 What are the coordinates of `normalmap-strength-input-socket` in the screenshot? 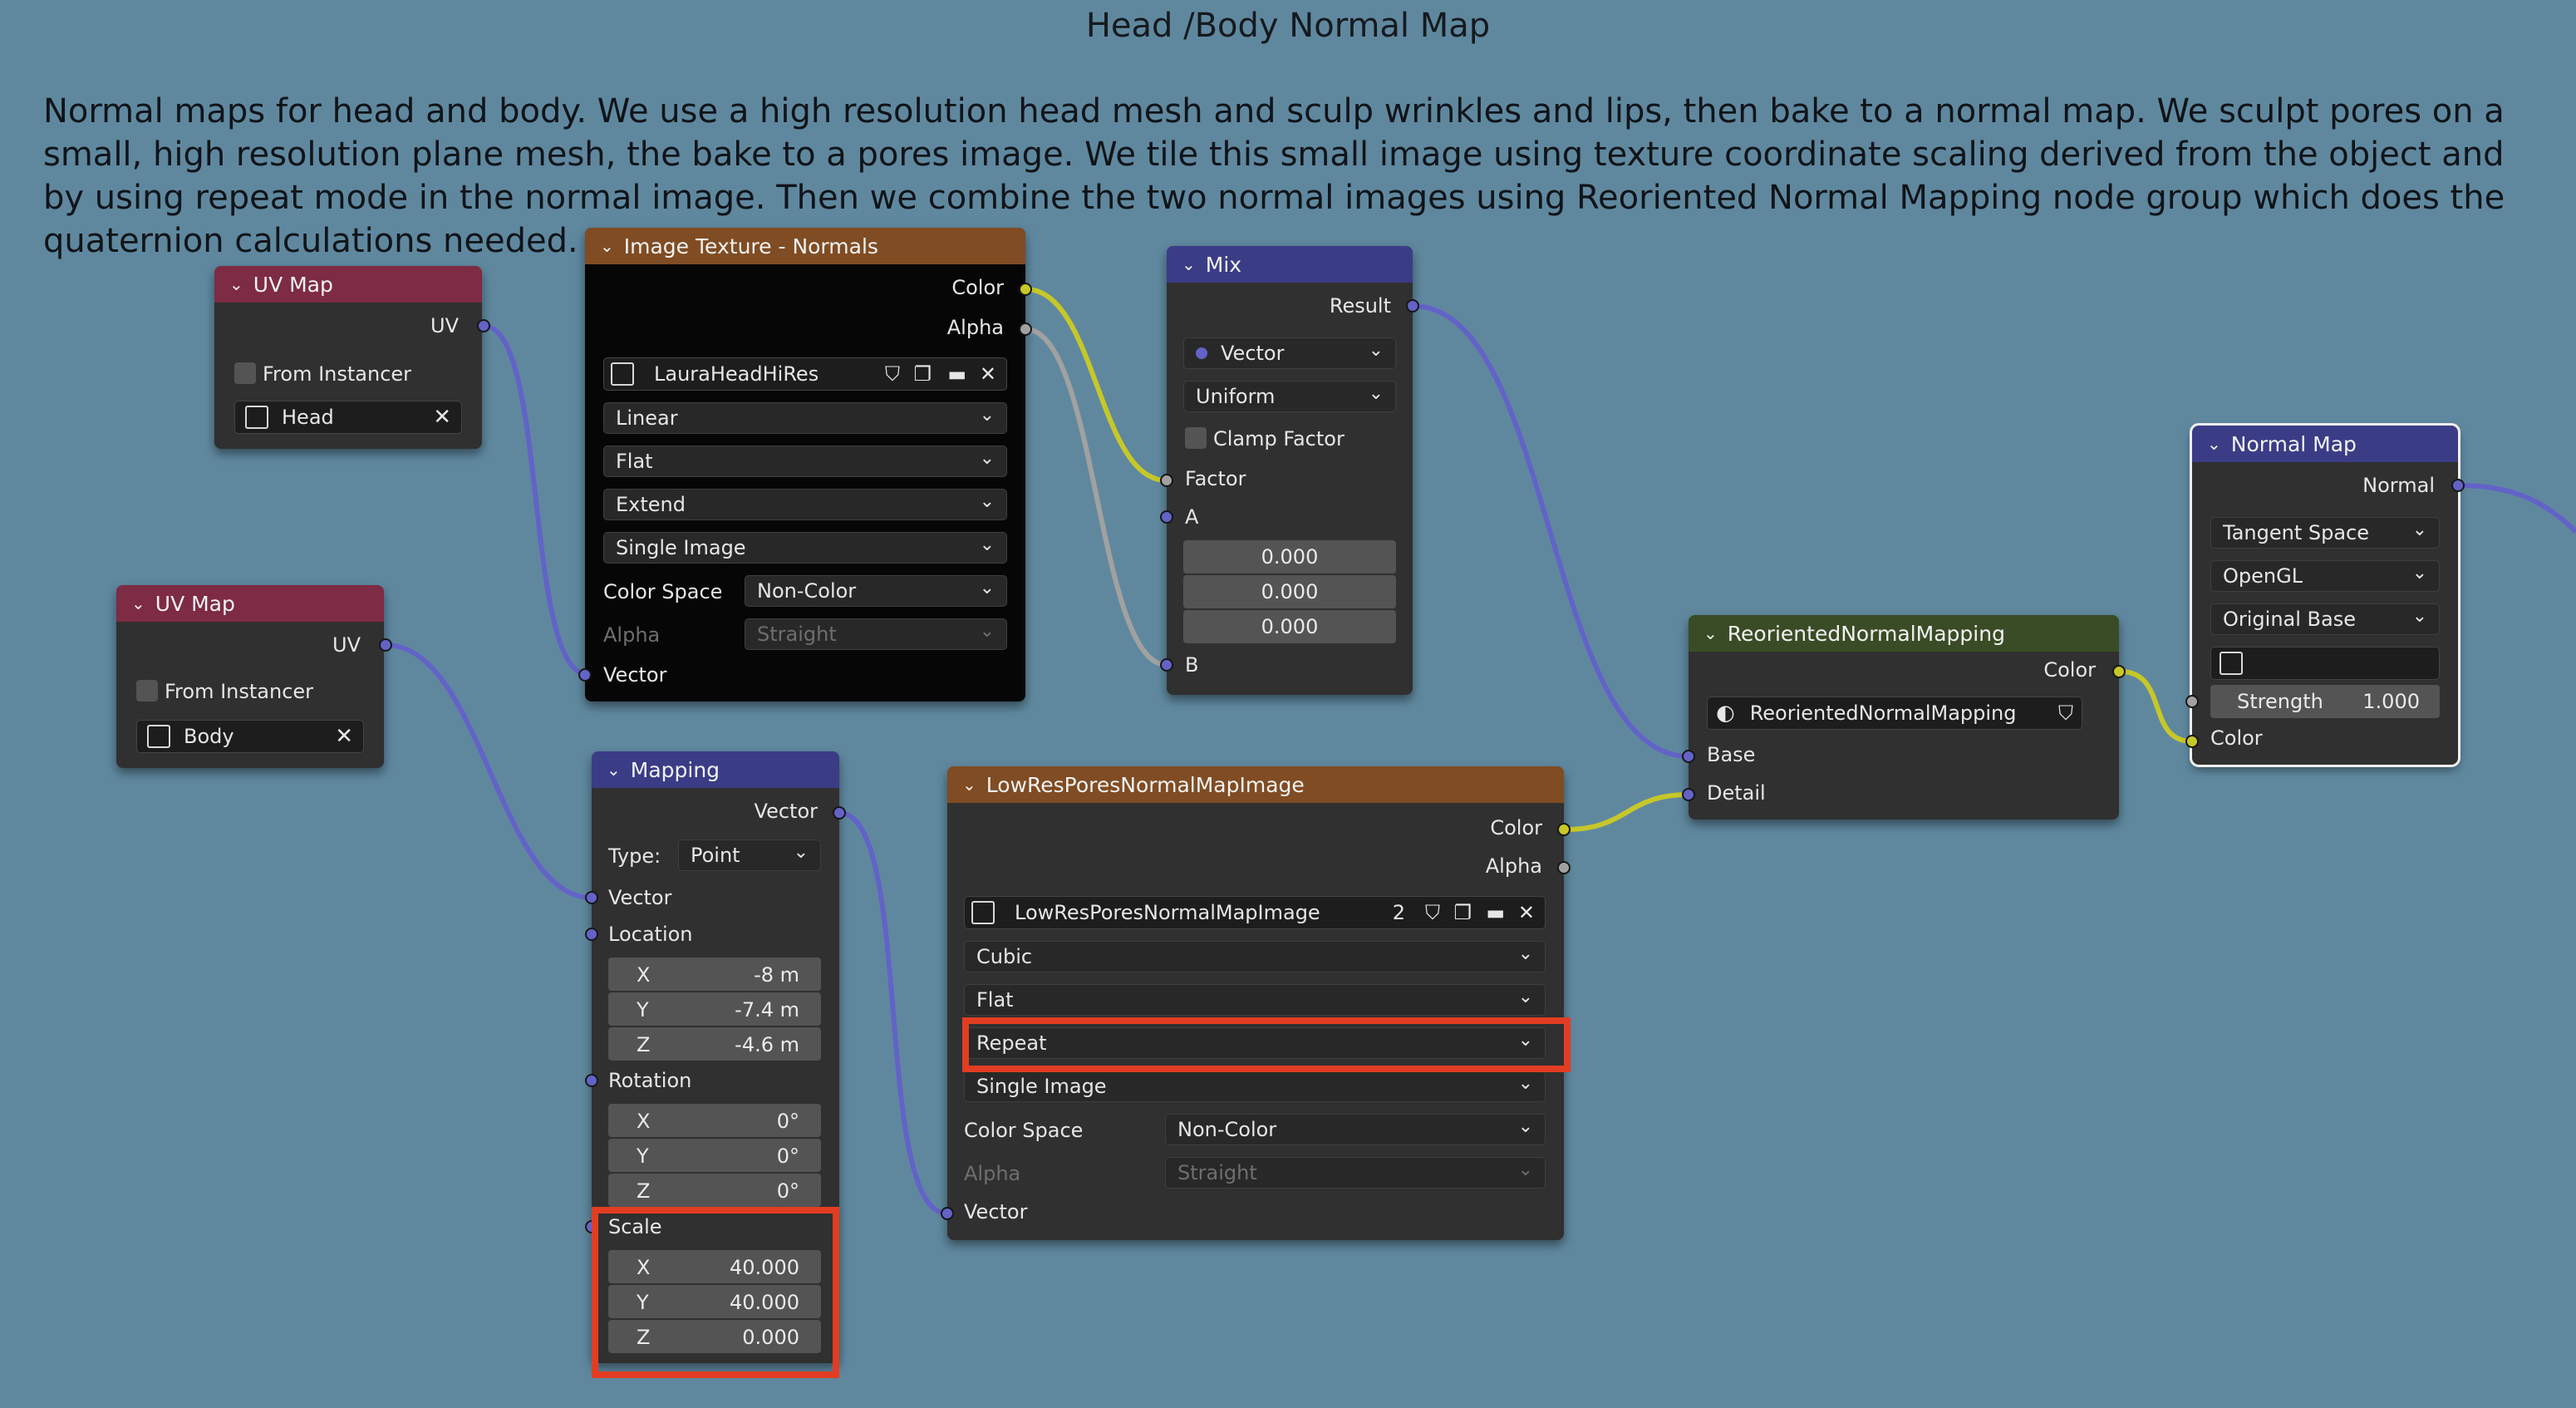 It's located at (2192, 701).